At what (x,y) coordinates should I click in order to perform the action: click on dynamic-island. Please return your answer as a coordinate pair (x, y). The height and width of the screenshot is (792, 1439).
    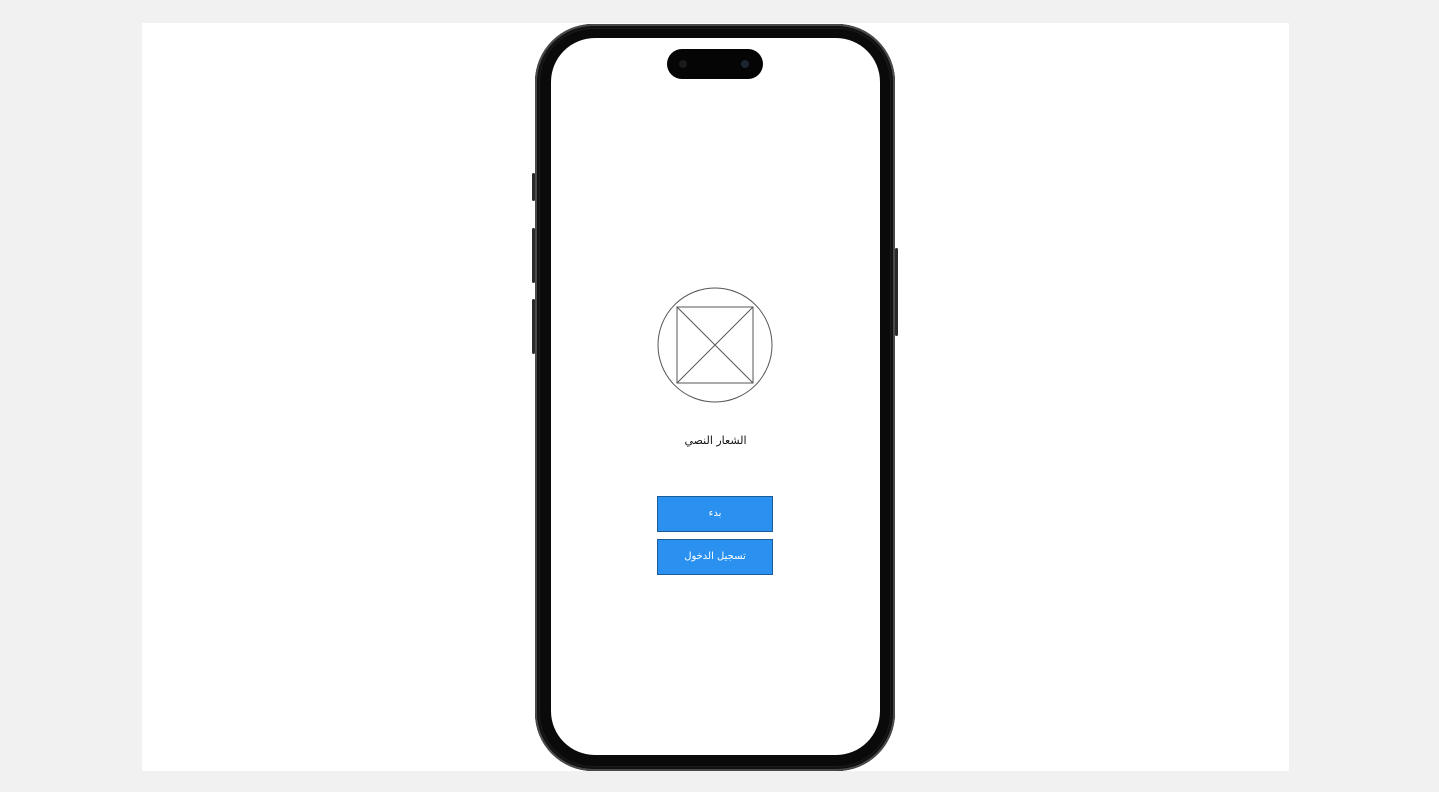
    Looking at the image, I should click on (715, 64).